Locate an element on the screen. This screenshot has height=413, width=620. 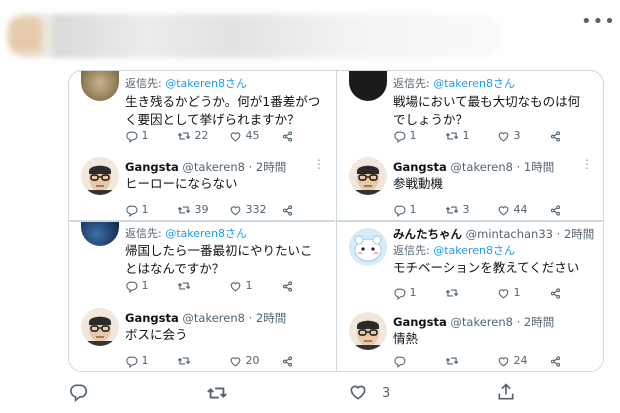
tweet-text: 参戦動機 is located at coordinates (418, 183).